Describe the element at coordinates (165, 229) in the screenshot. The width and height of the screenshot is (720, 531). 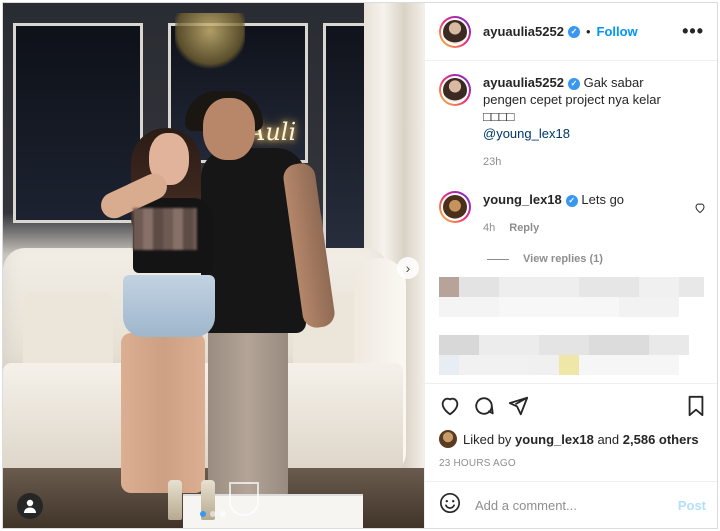
I see `censor-blur` at that location.